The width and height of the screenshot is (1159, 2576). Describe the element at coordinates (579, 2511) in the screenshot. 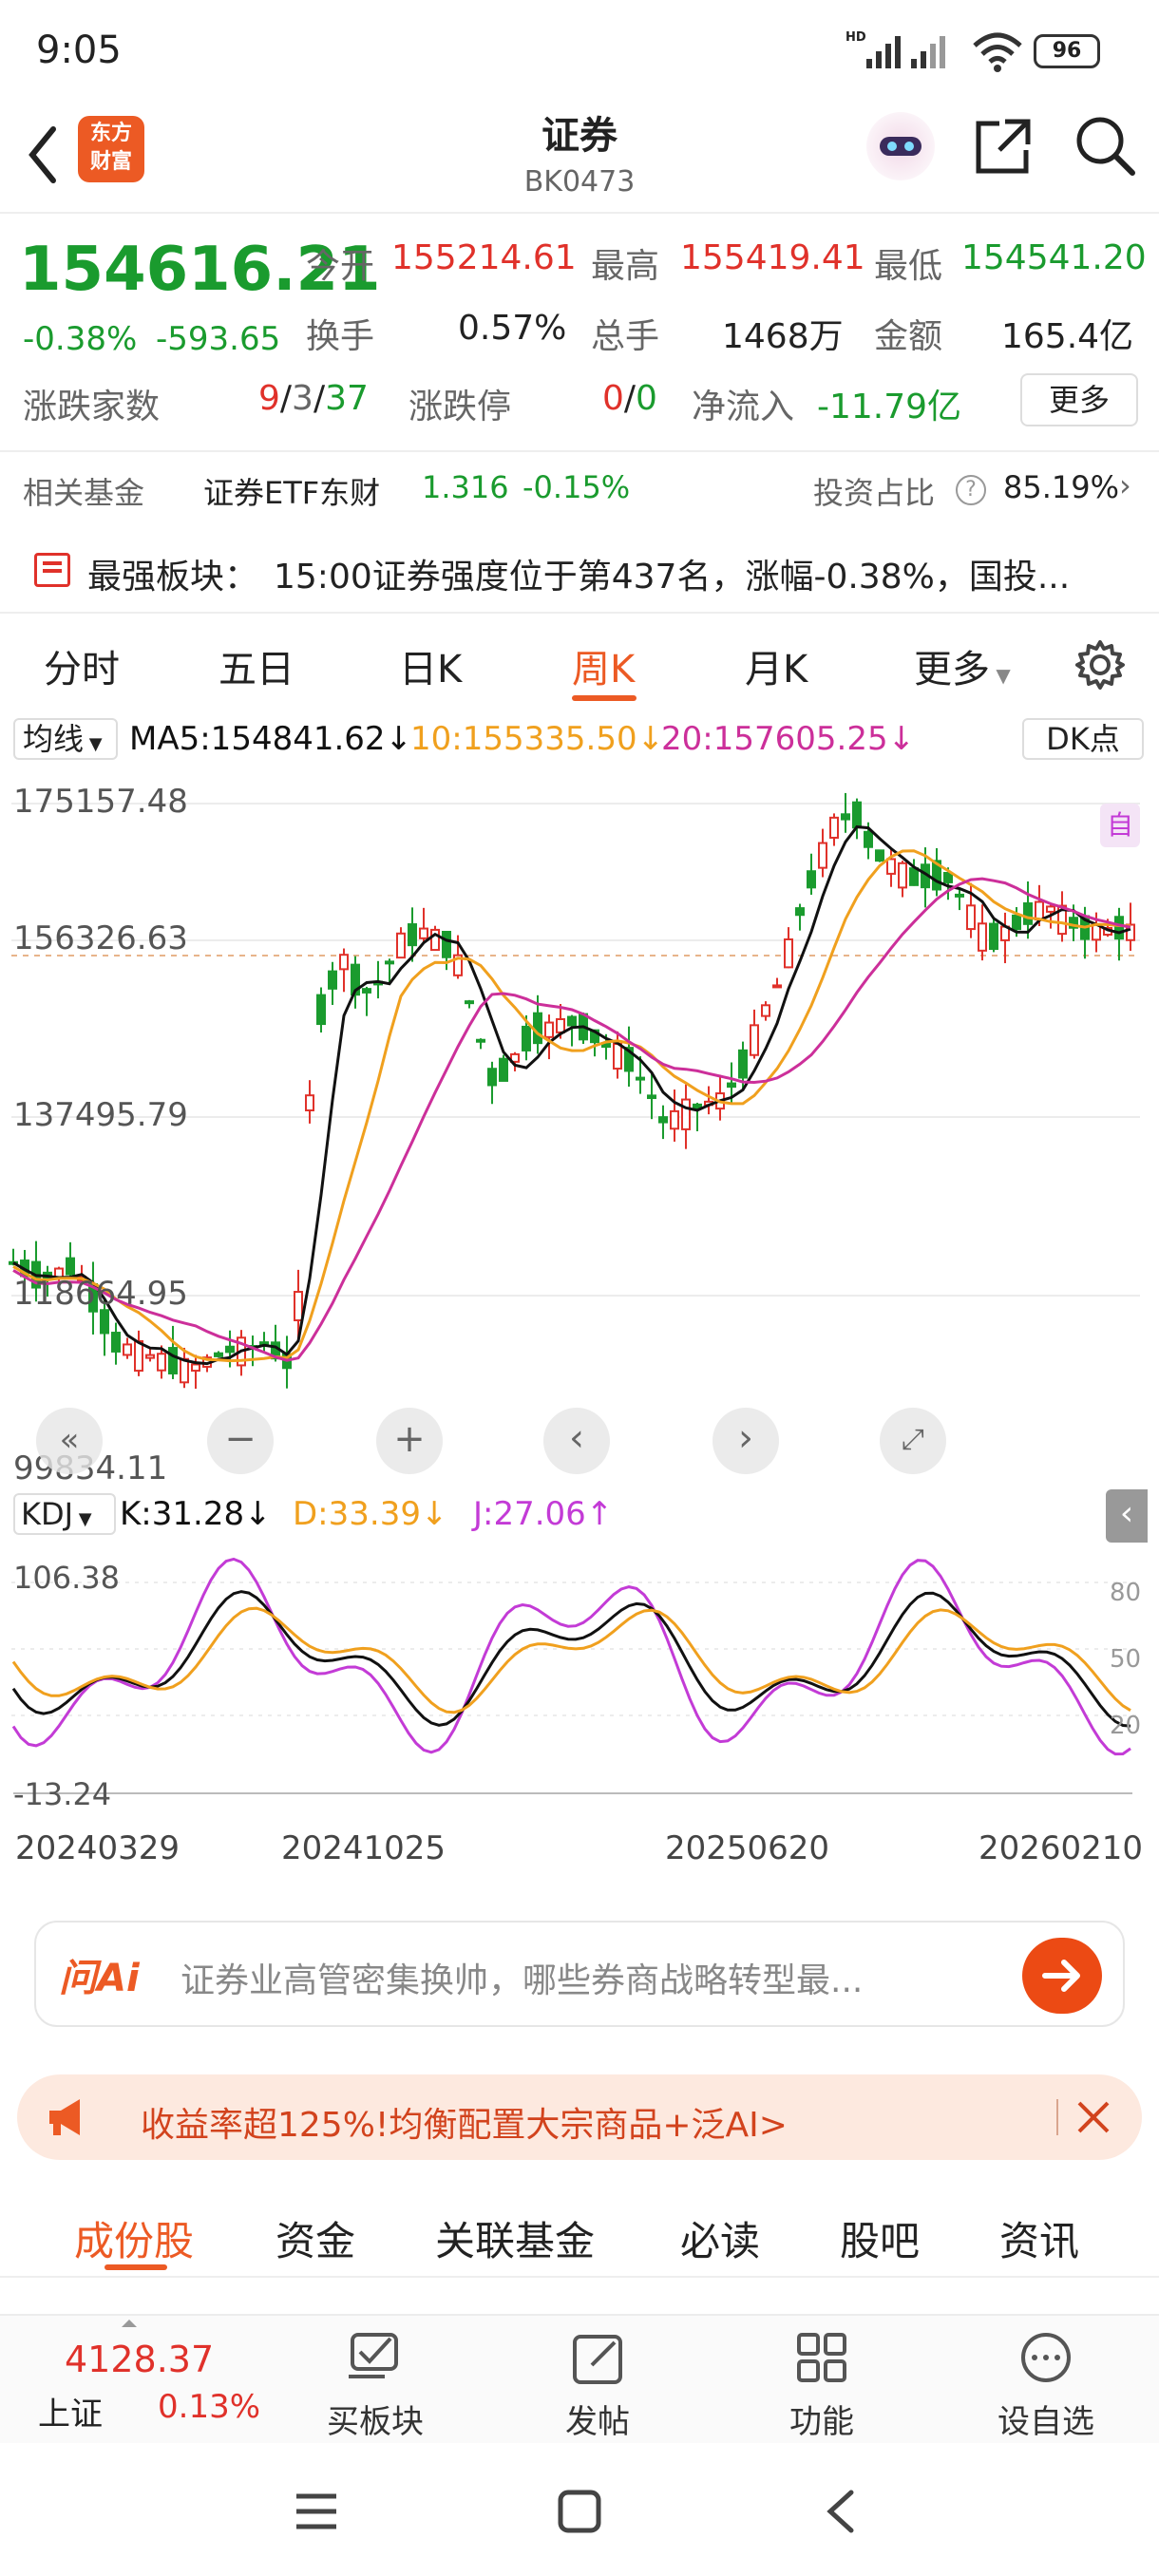

I see `home-icon` at that location.